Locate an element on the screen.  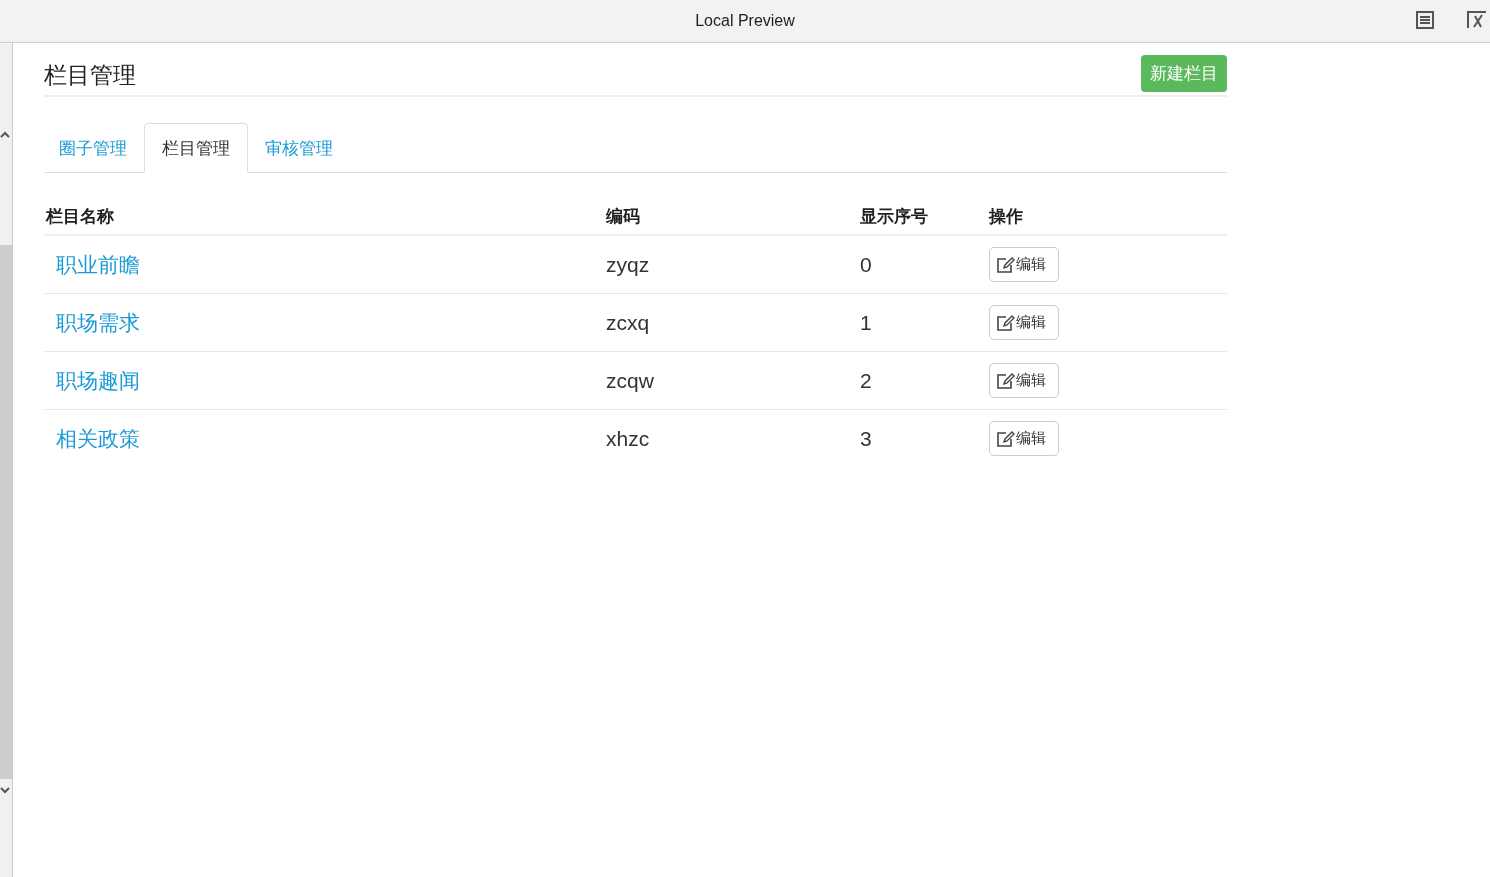
window-title: Local Preview is located at coordinates (745, 21).